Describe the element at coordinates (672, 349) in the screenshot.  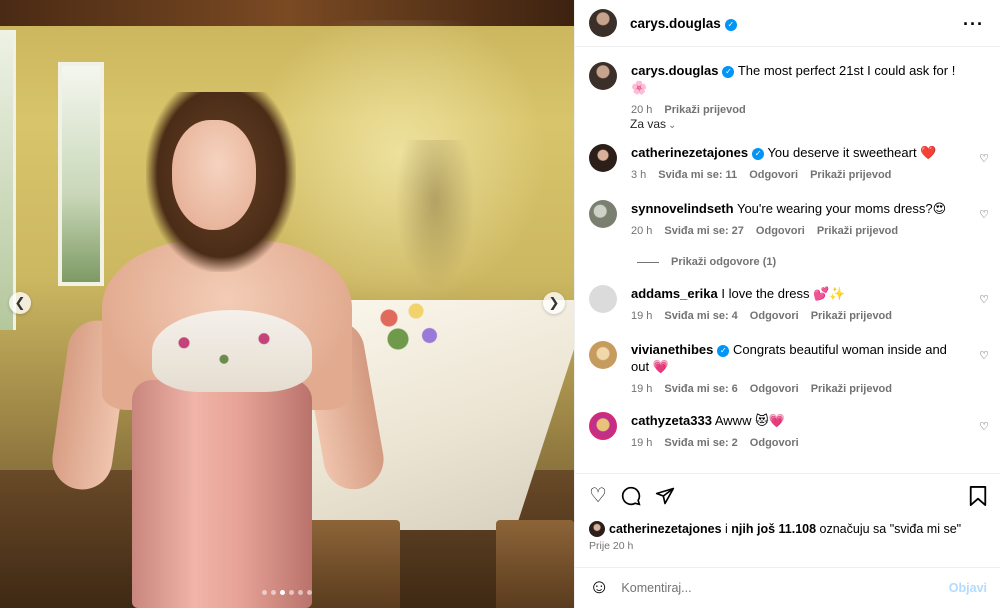
I see `comment-username: vivianethibes` at that location.